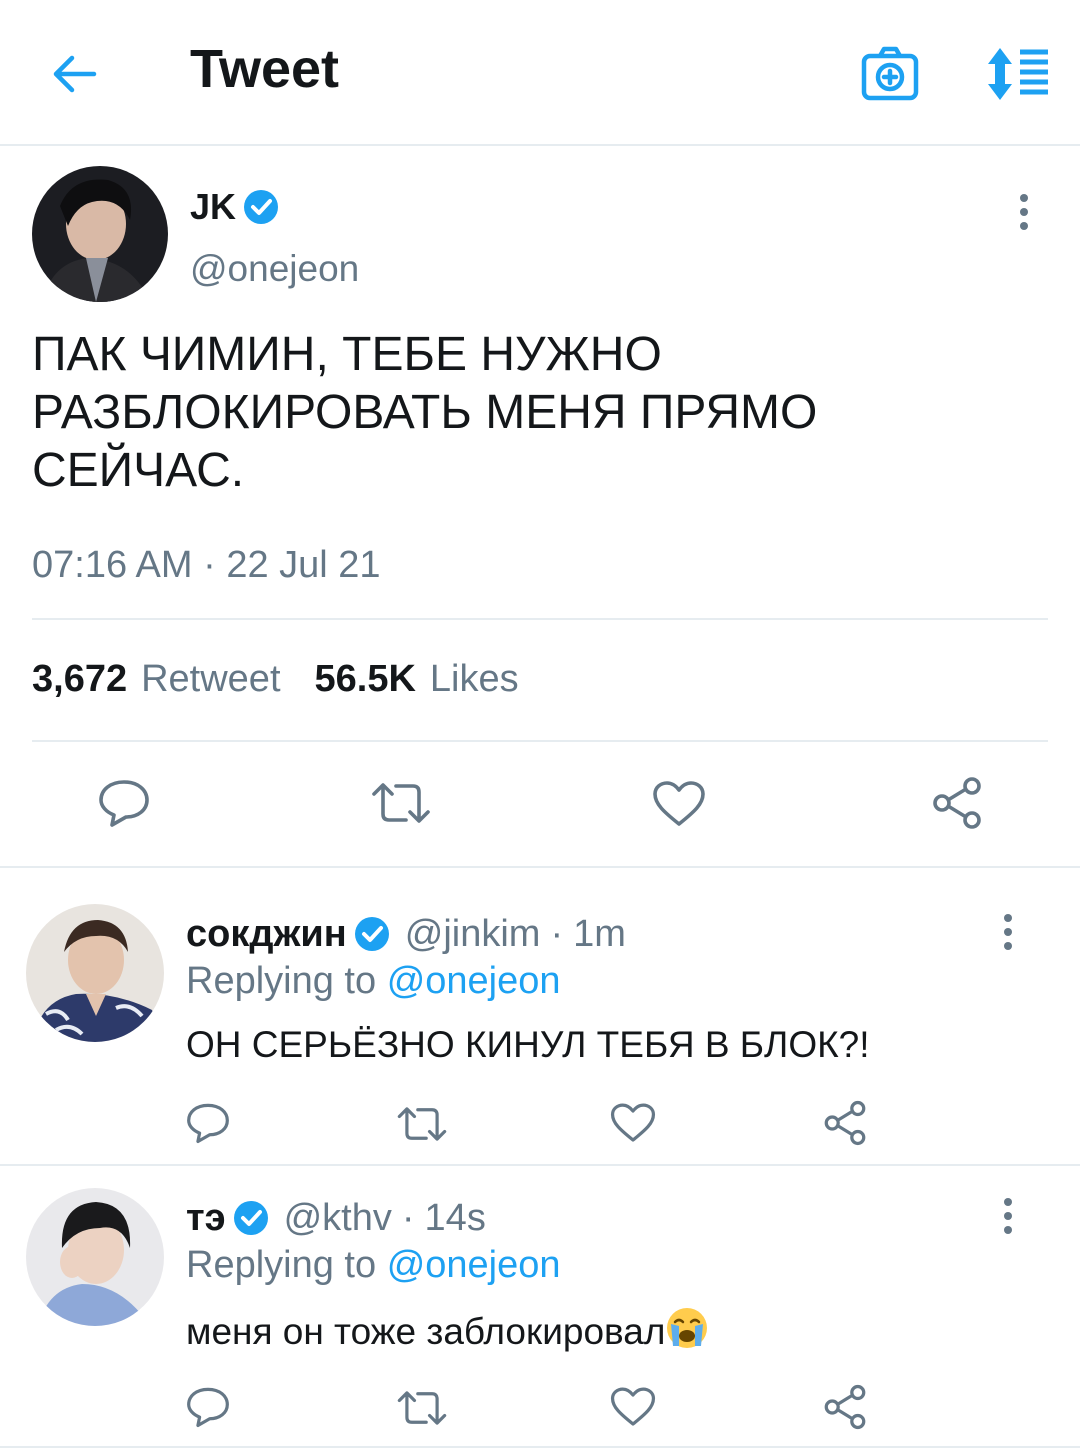 Image resolution: width=1080 pixels, height=1450 pixels. What do you see at coordinates (210, 679) in the screenshot?
I see `retweet-label: Retweet` at bounding box center [210, 679].